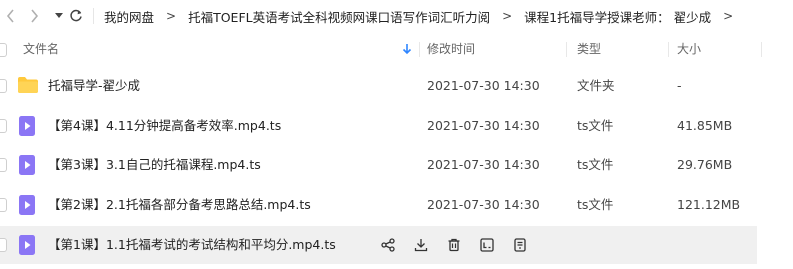  What do you see at coordinates (396, 49) in the screenshot?
I see `table-header: 文件名 修改时间 类型 大小` at bounding box center [396, 49].